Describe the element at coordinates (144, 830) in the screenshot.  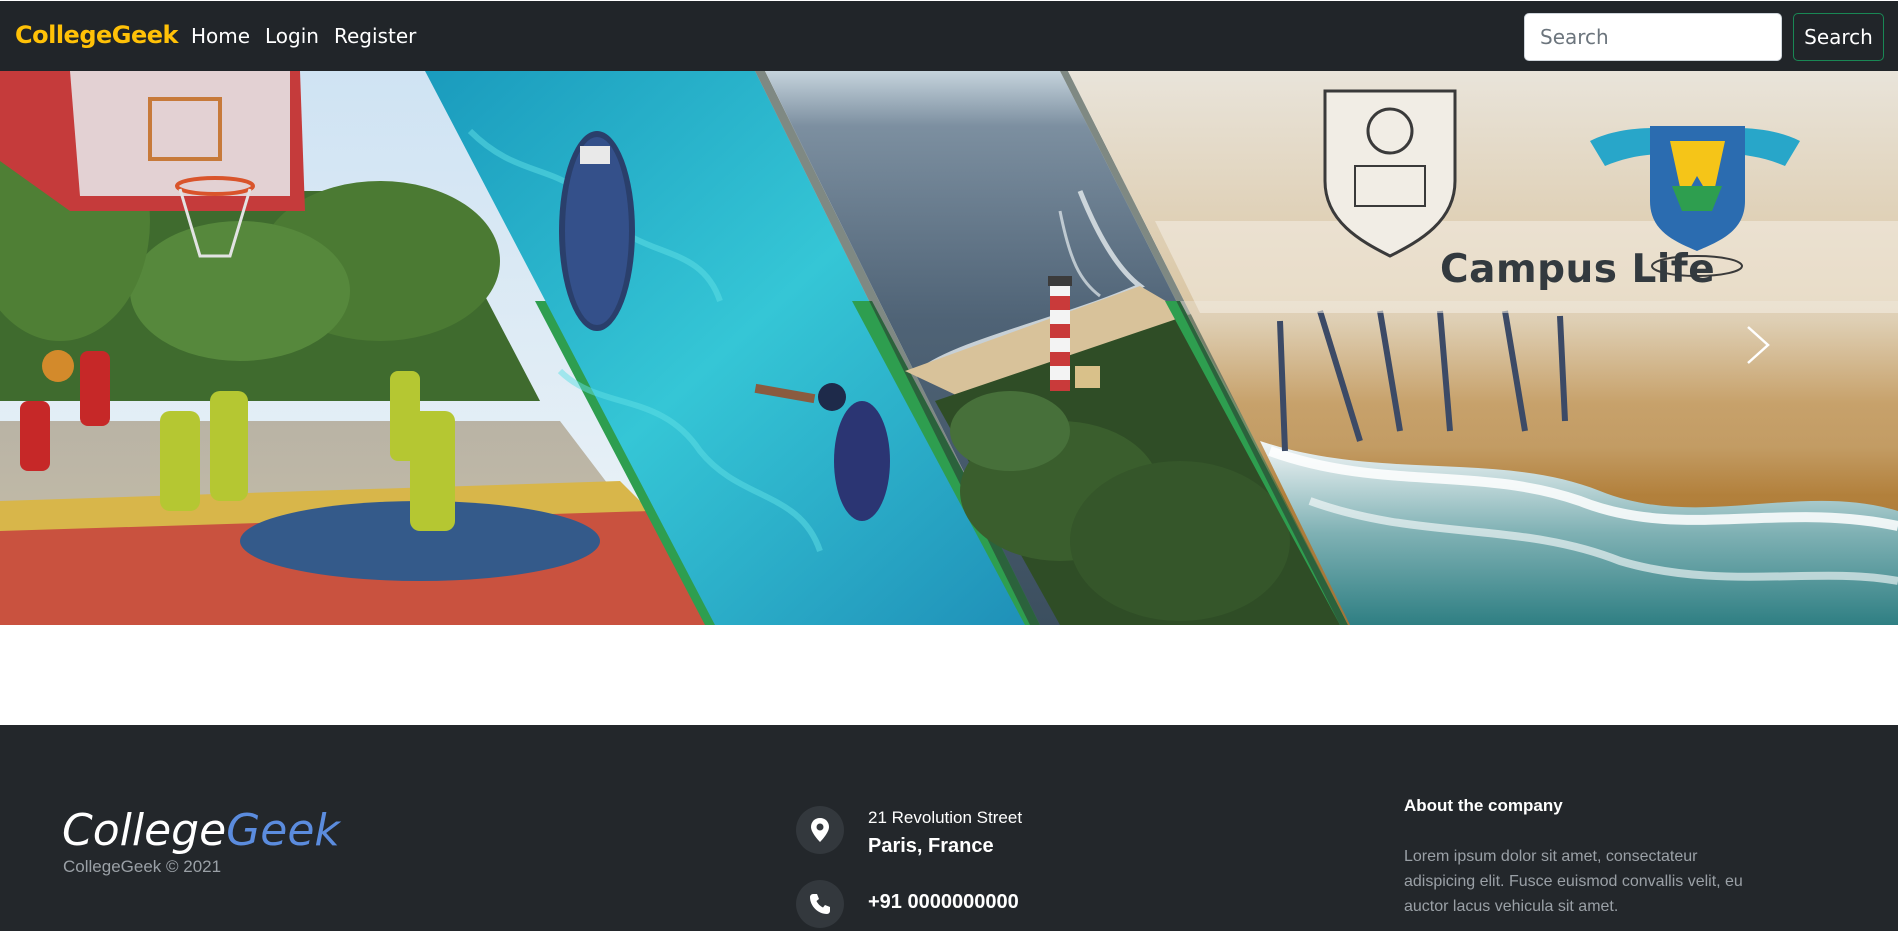
I see `footer-logo-part1: College` at that location.